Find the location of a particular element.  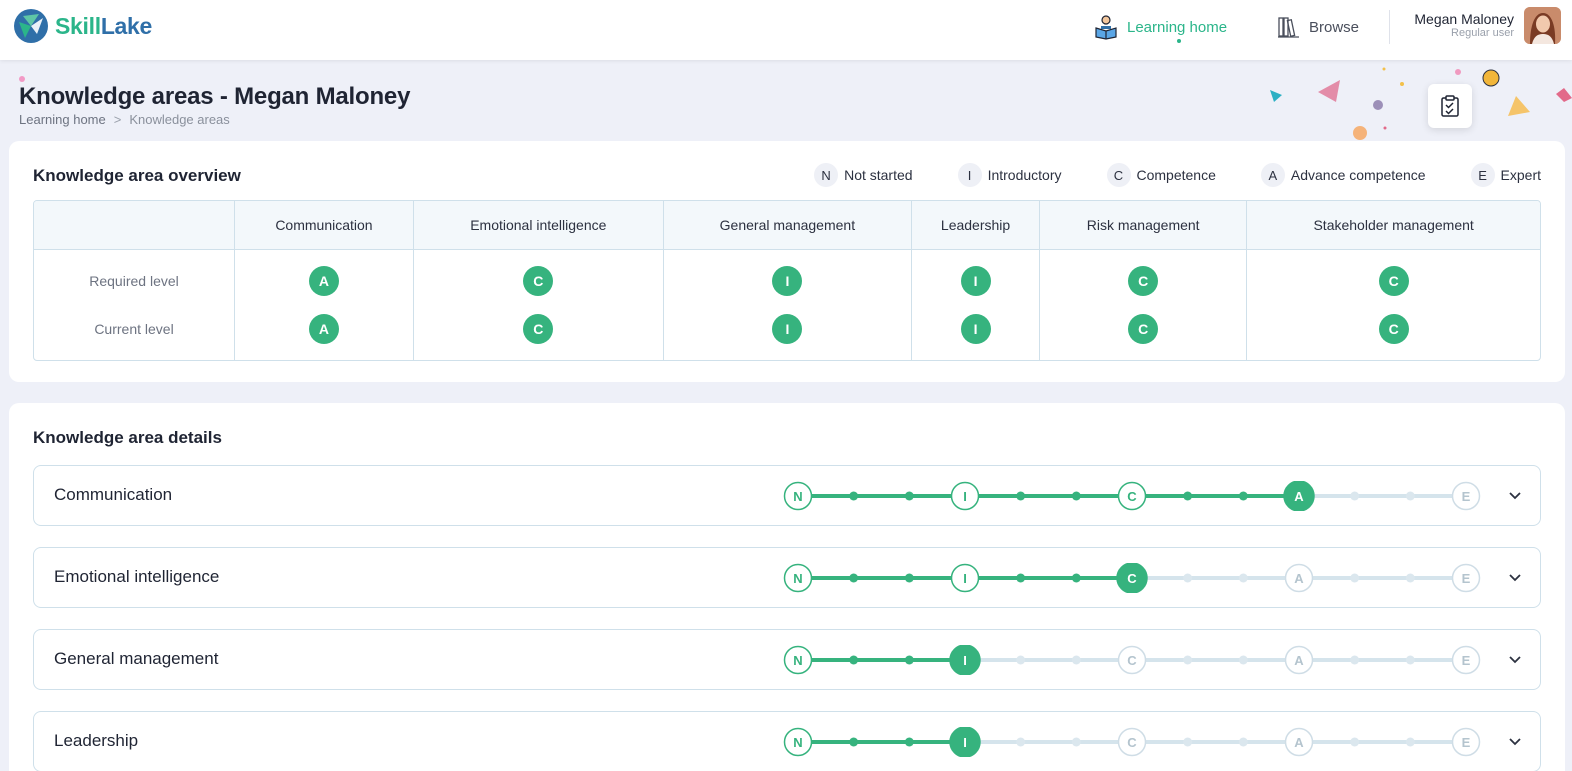

knowledge-area-name: Communication is located at coordinates (113, 494).